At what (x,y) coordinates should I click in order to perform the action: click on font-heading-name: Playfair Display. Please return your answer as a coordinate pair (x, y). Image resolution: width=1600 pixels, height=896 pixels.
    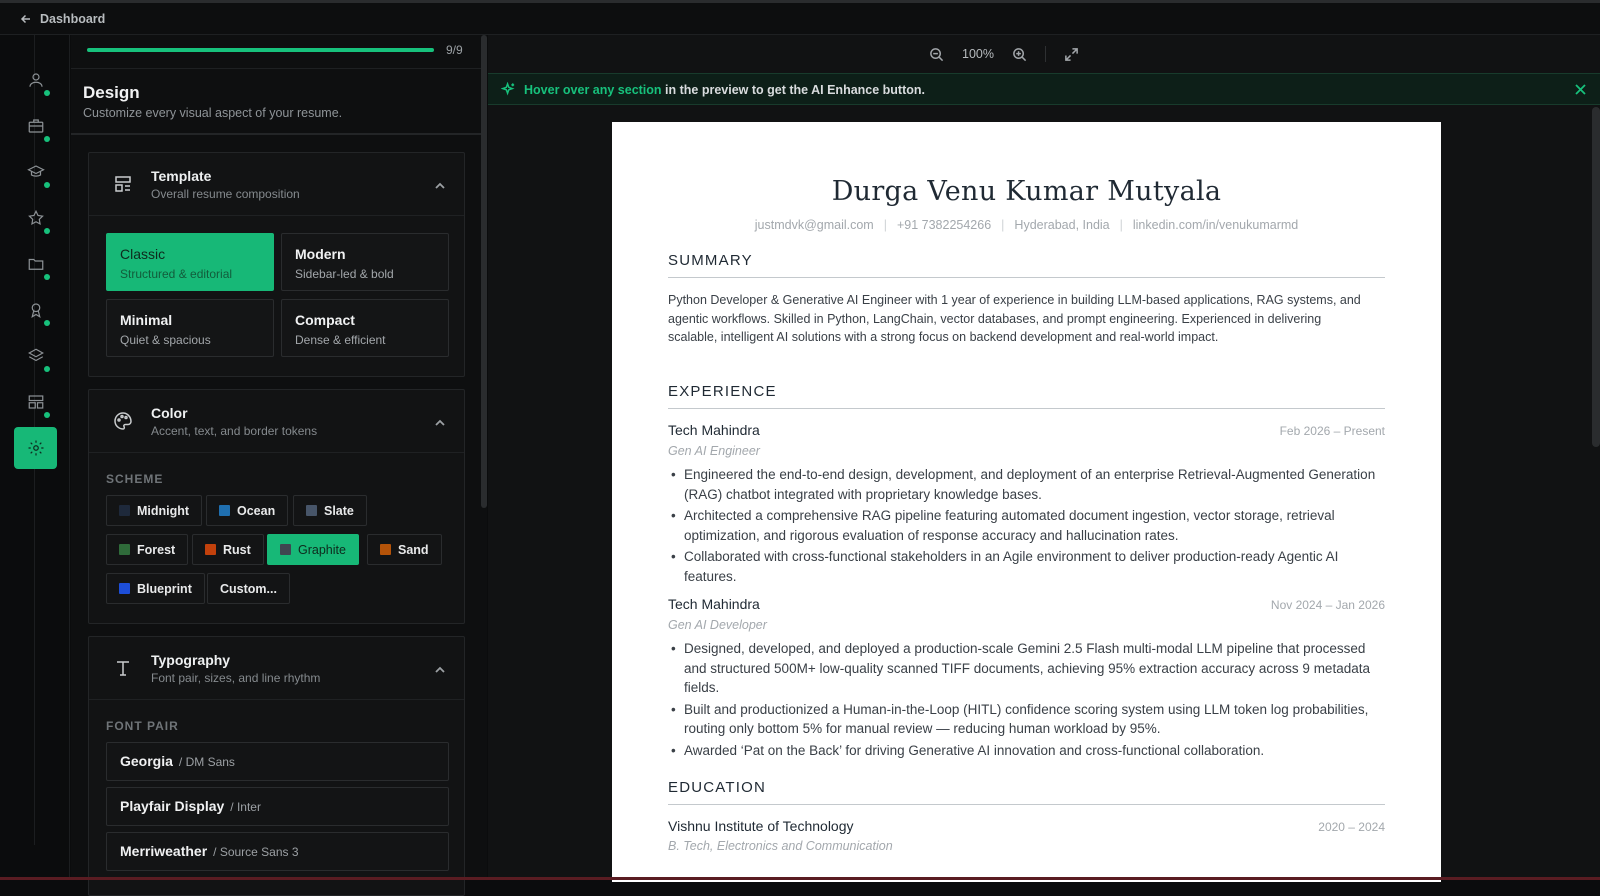
    Looking at the image, I should click on (172, 806).